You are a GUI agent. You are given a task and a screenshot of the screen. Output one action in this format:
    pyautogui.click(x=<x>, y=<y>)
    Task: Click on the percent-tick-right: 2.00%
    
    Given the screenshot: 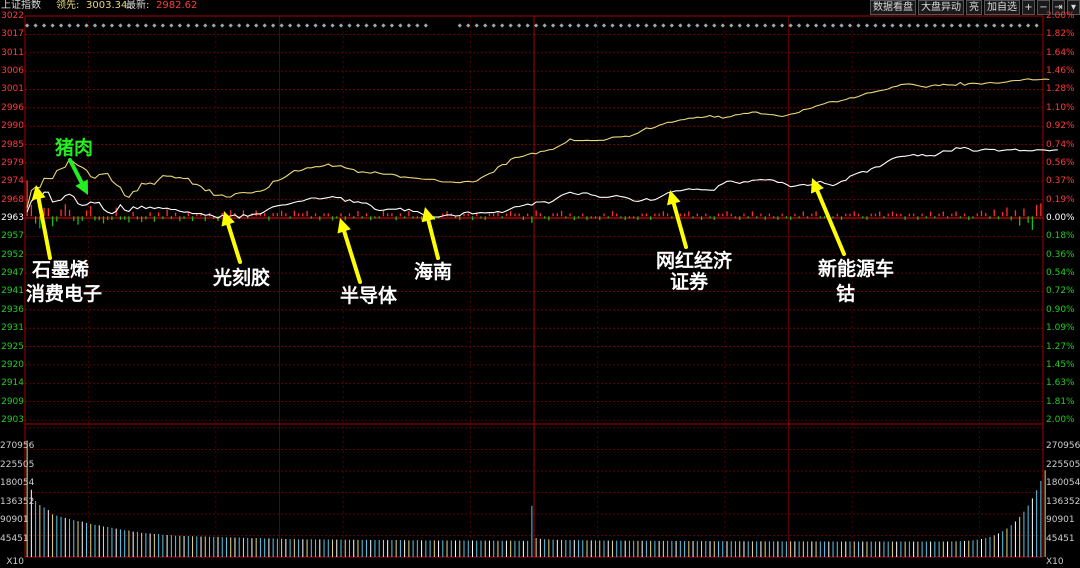 What is the action you would take?
    pyautogui.click(x=1060, y=16)
    